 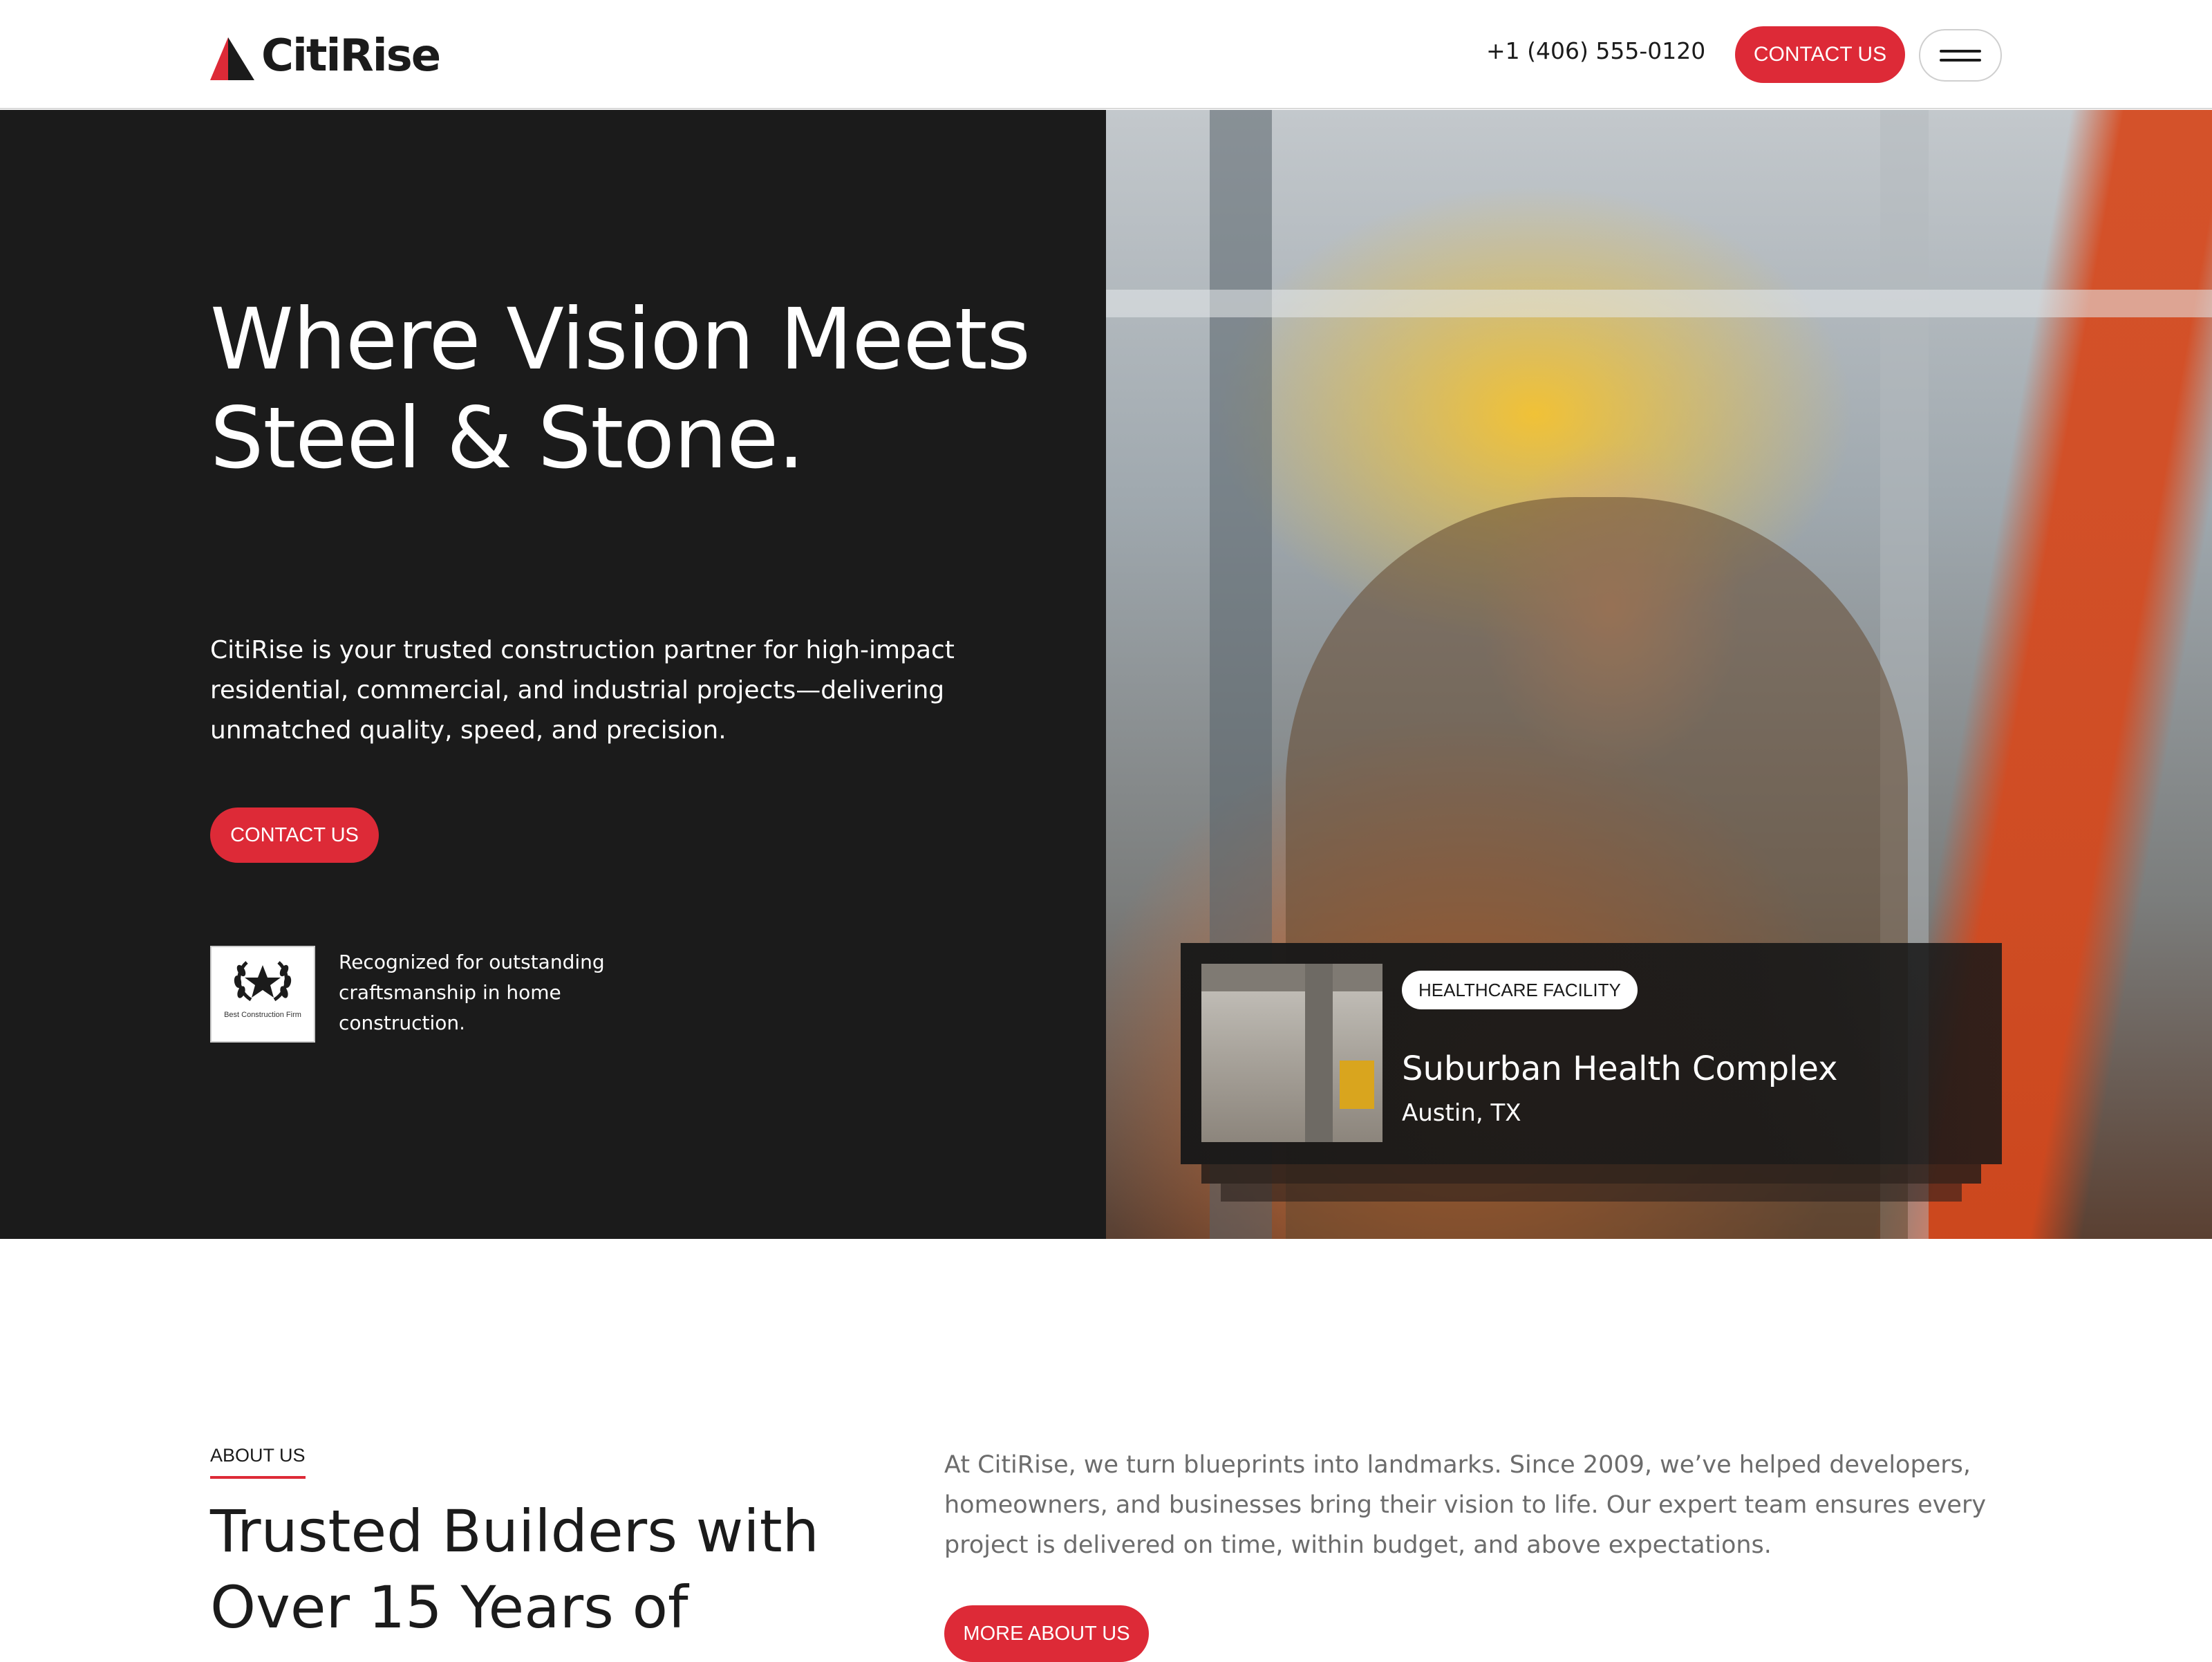 I want to click on thumbnail-ceiling, so click(x=1291, y=978).